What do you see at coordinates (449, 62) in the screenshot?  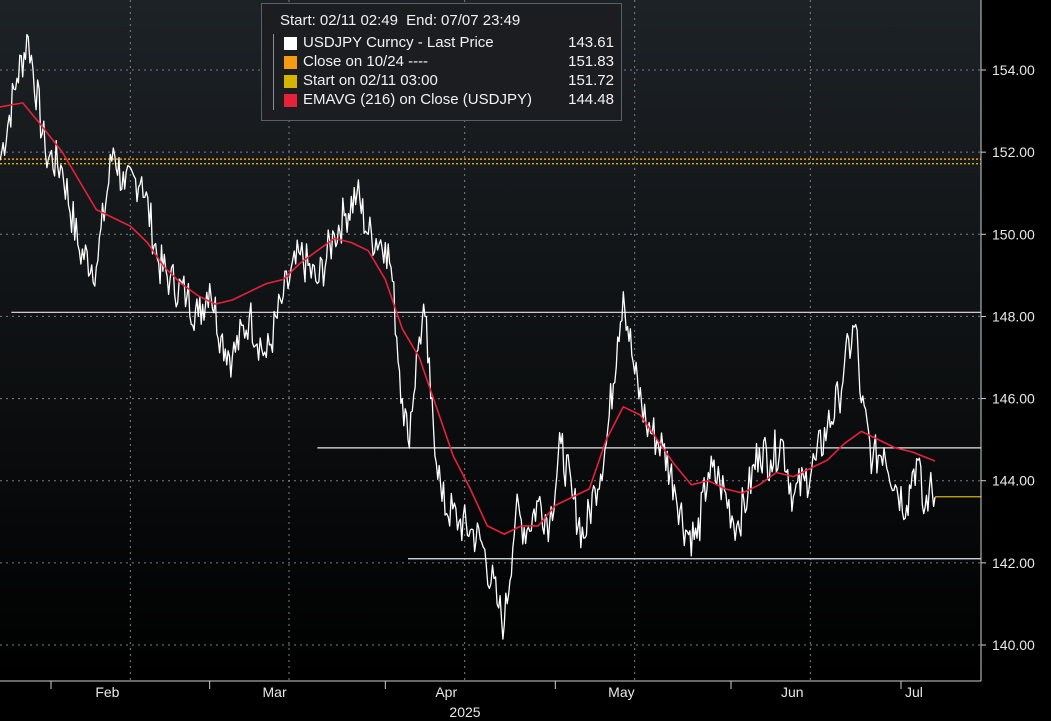 I see `legend-item: Close on 10/24 ---- 151.83` at bounding box center [449, 62].